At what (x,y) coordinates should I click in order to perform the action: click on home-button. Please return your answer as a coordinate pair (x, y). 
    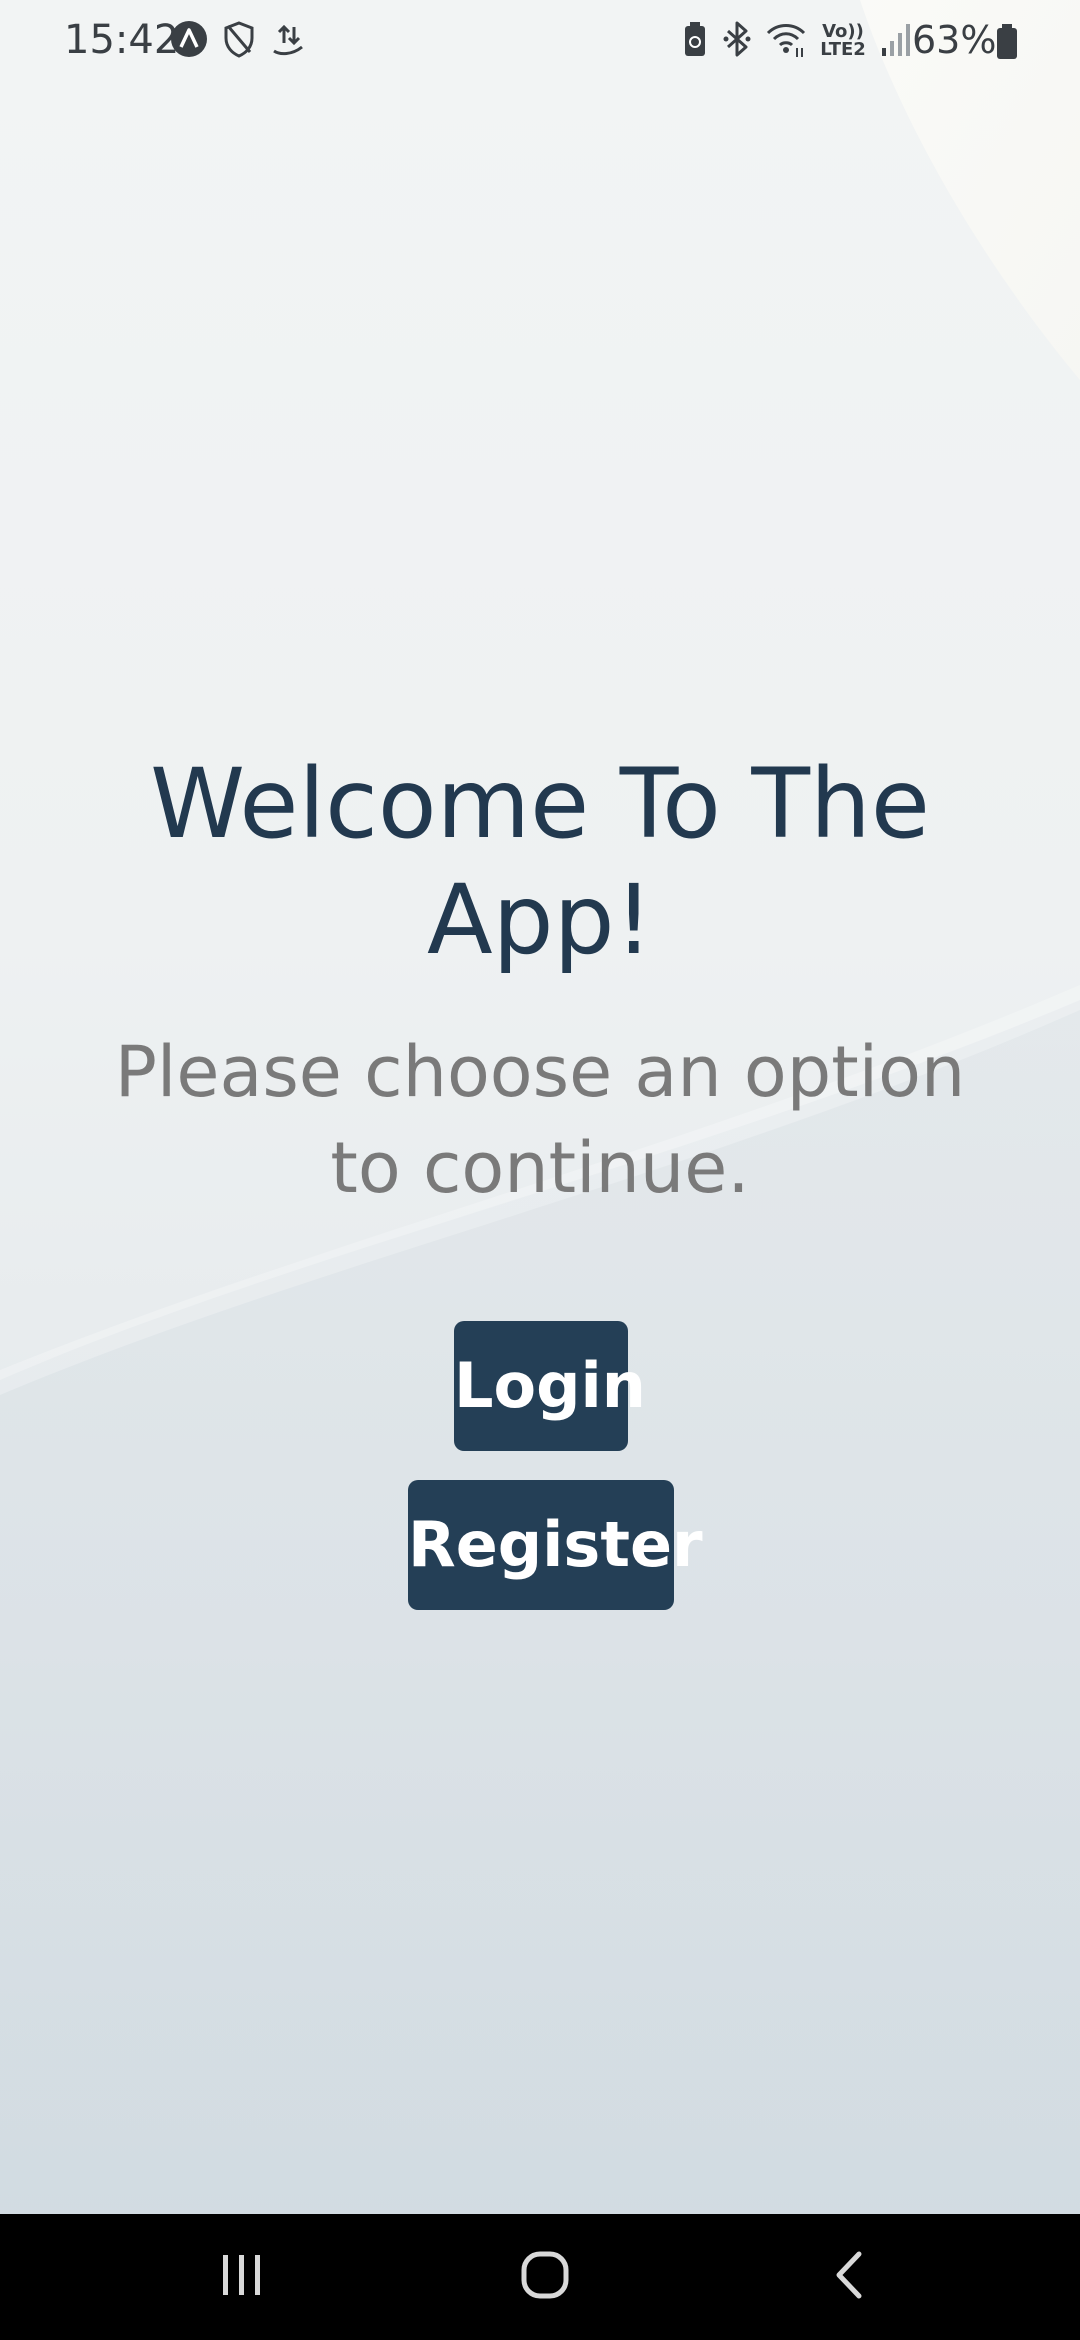
    Looking at the image, I should click on (545, 2277).